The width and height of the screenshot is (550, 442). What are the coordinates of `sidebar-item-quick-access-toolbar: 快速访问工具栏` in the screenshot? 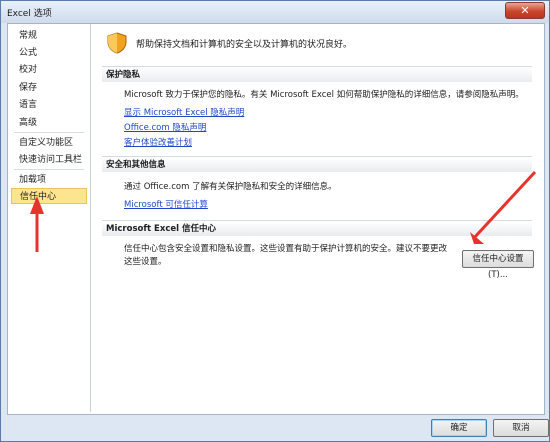 It's located at (49, 160).